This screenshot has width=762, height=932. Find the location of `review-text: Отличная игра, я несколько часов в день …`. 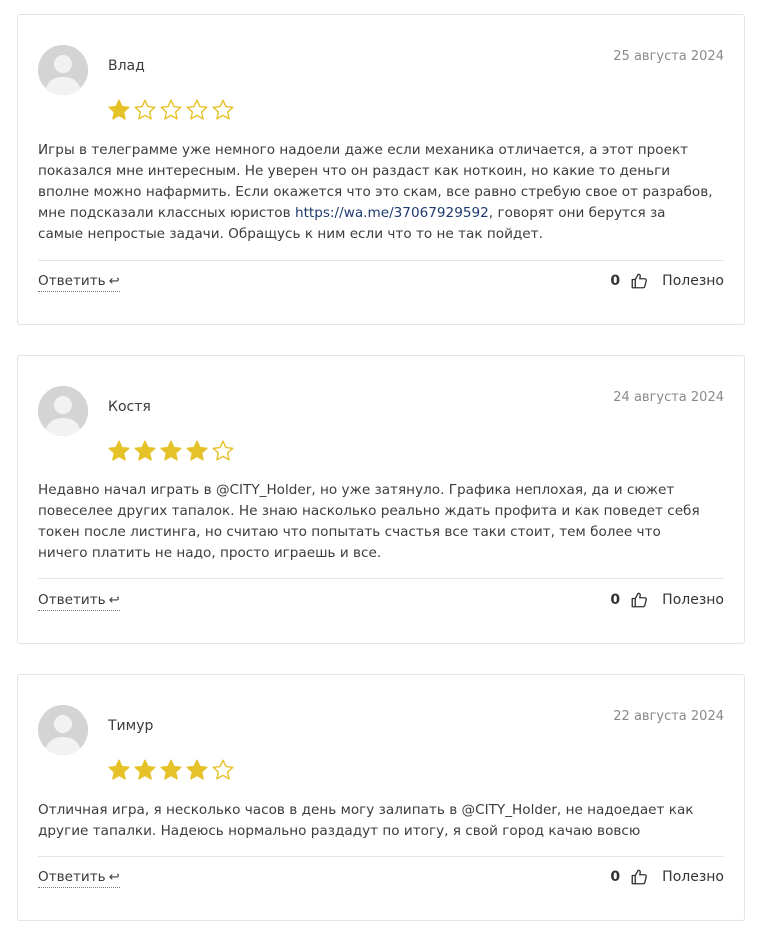

review-text: Отличная игра, я несколько часов в день … is located at coordinates (376, 821).